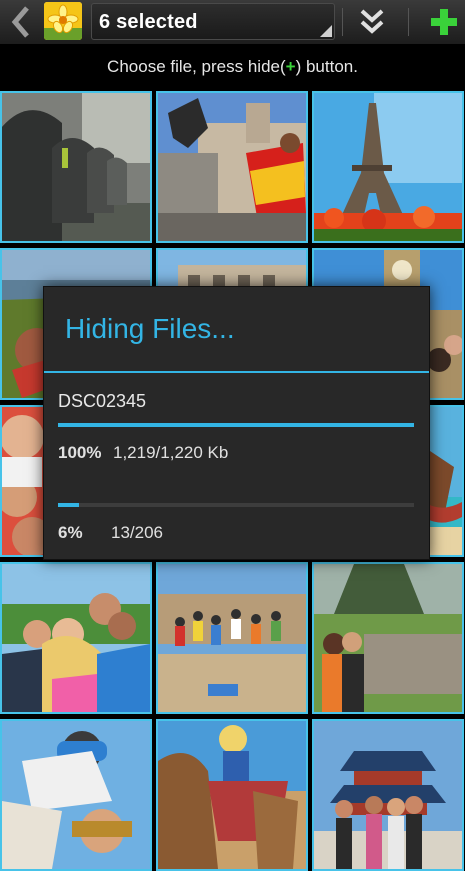  Describe the element at coordinates (232, 638) in the screenshot. I see `photo-tile-jumping-group` at that location.